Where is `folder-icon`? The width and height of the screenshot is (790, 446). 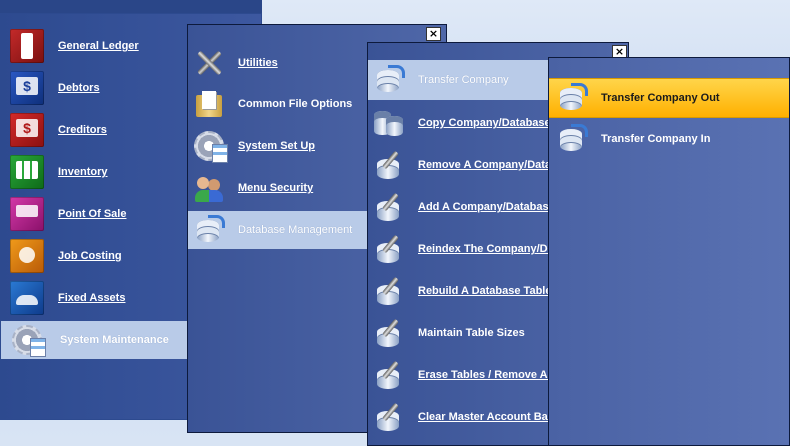
folder-icon is located at coordinates (209, 104).